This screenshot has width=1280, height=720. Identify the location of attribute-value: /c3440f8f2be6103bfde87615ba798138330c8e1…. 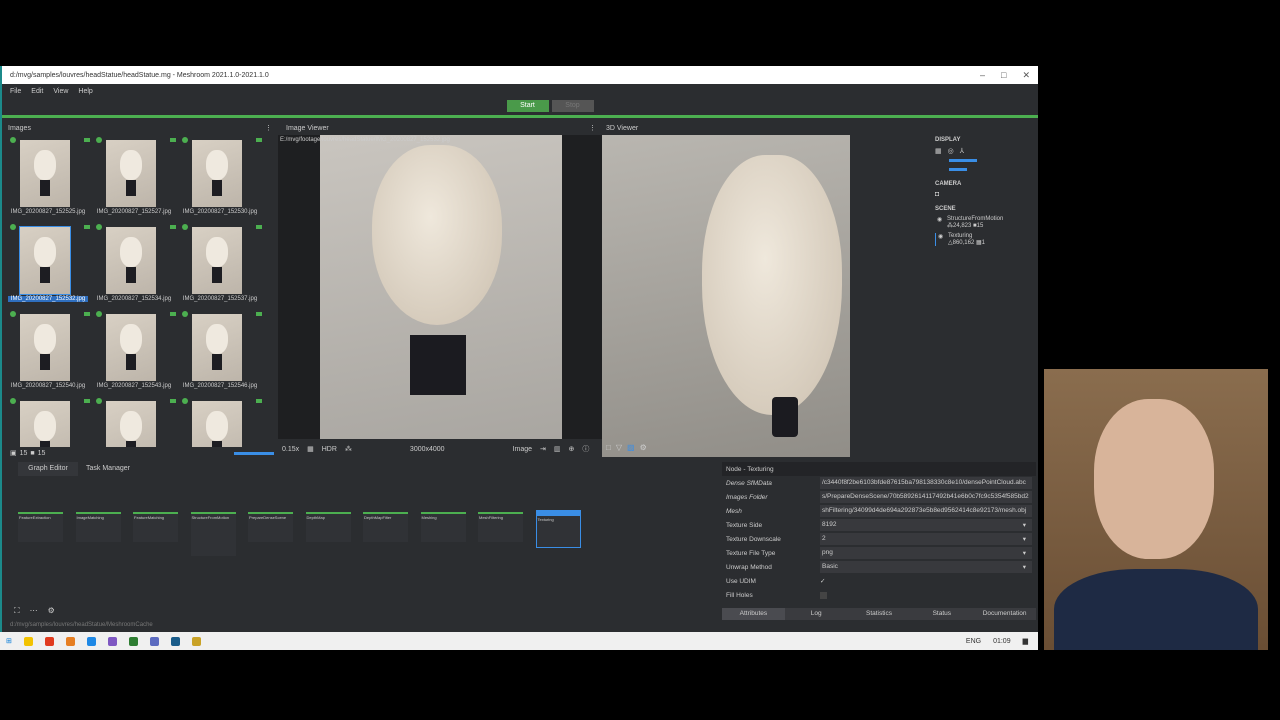
(926, 483).